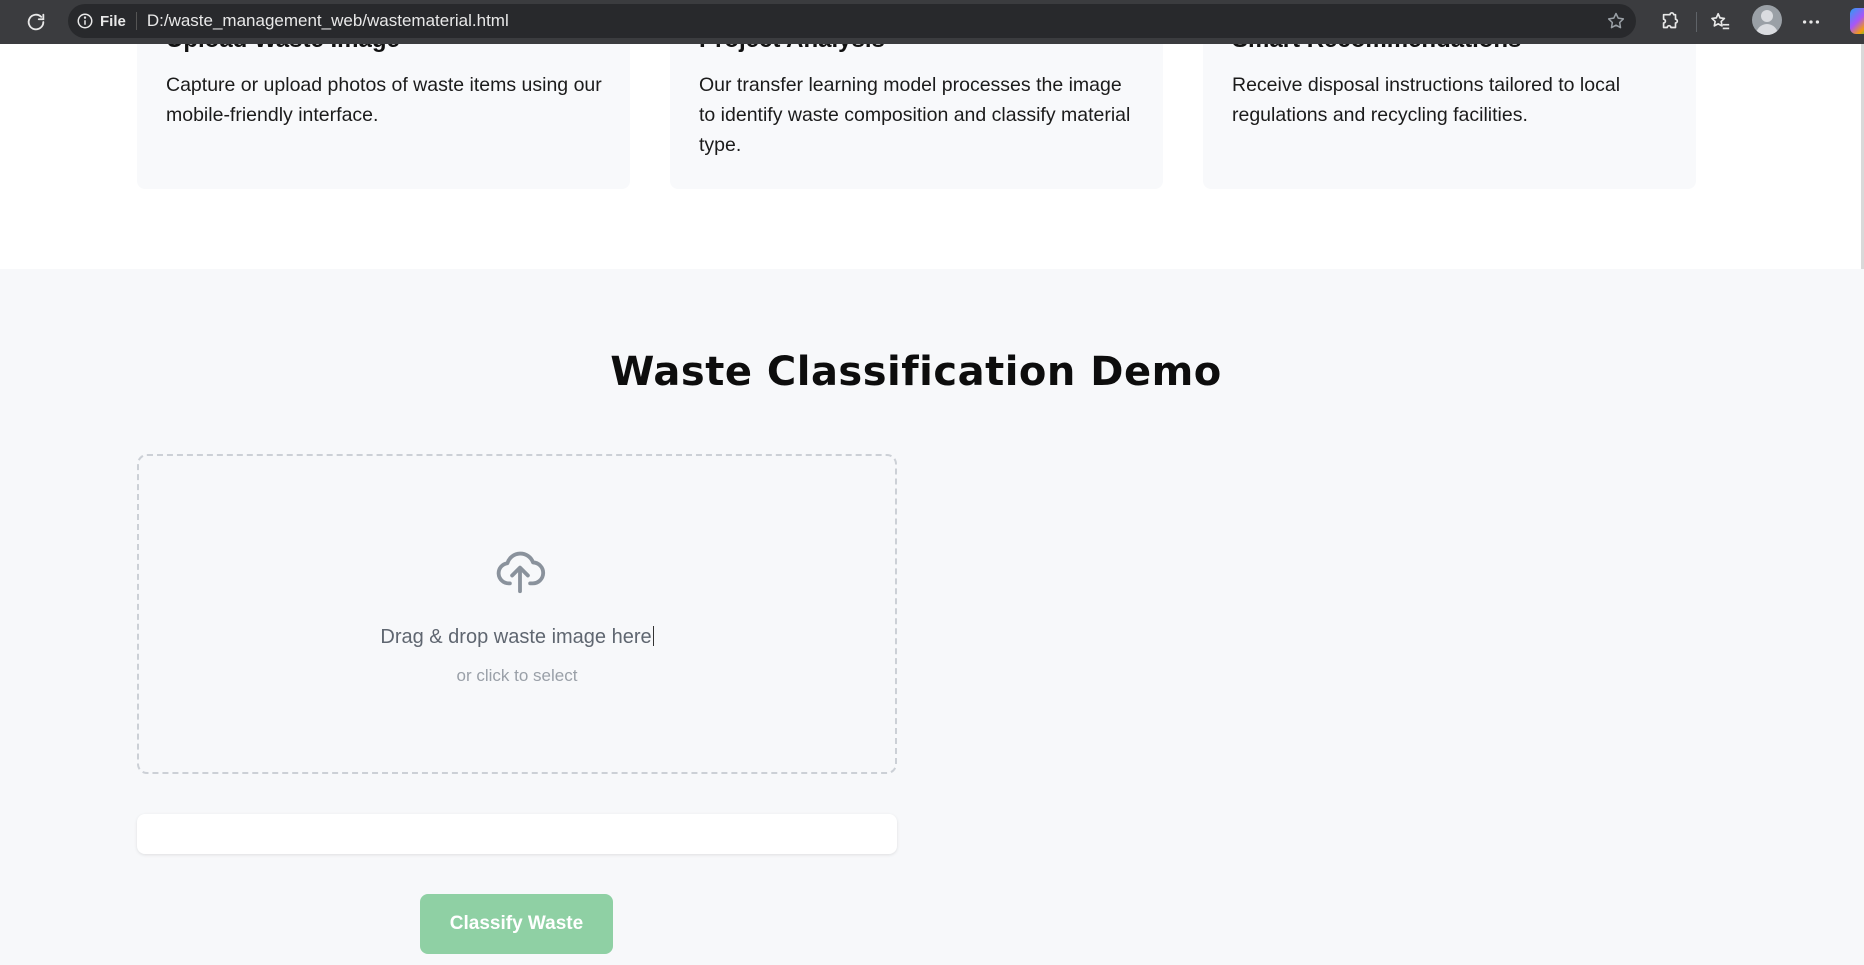 This screenshot has width=1864, height=965. Describe the element at coordinates (1616, 21) in the screenshot. I see `favorite-star-icon` at that location.